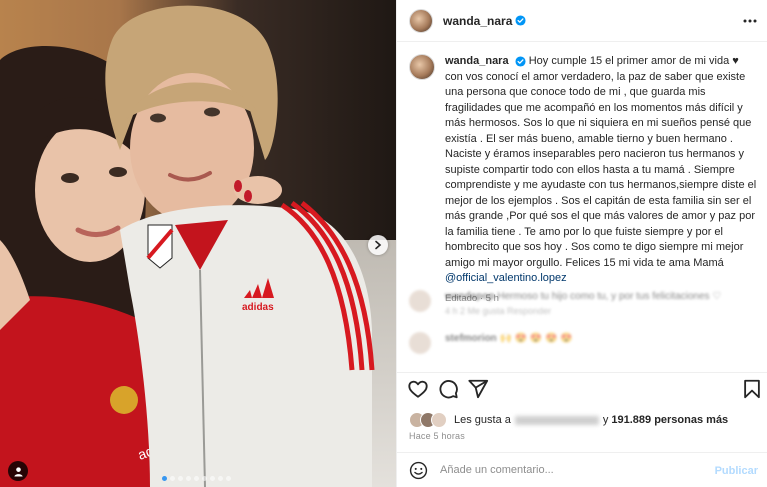  I want to click on likes-count: 191.889 personas más, so click(669, 420).